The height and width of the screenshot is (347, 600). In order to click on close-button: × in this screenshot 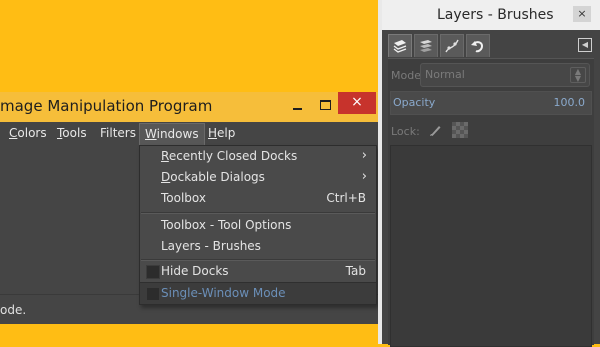, I will do `click(357, 103)`.